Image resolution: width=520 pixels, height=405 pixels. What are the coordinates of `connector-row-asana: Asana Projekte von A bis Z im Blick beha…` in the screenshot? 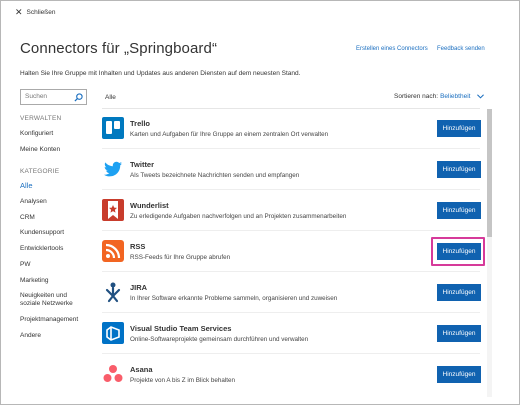 It's located at (291, 375).